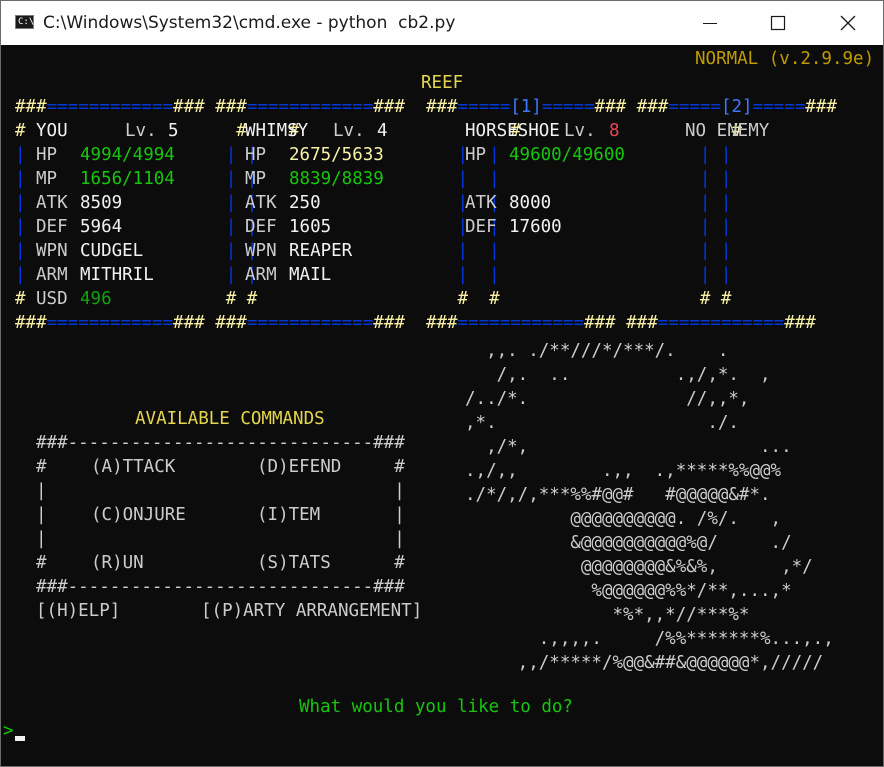 Image resolution: width=884 pixels, height=767 pixels. I want to click on ally-hp-label: HP, so click(256, 155).